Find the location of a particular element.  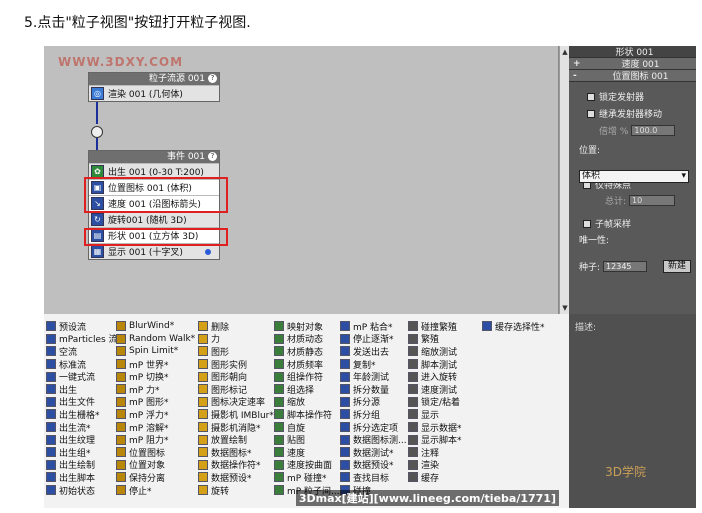

lock-emitter-checkbox: 锁定发射器 is located at coordinates (641, 96).